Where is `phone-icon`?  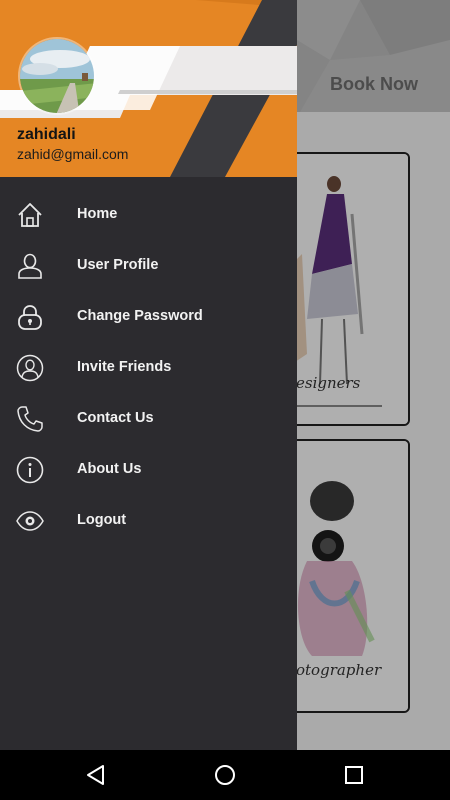
phone-icon is located at coordinates (30, 419).